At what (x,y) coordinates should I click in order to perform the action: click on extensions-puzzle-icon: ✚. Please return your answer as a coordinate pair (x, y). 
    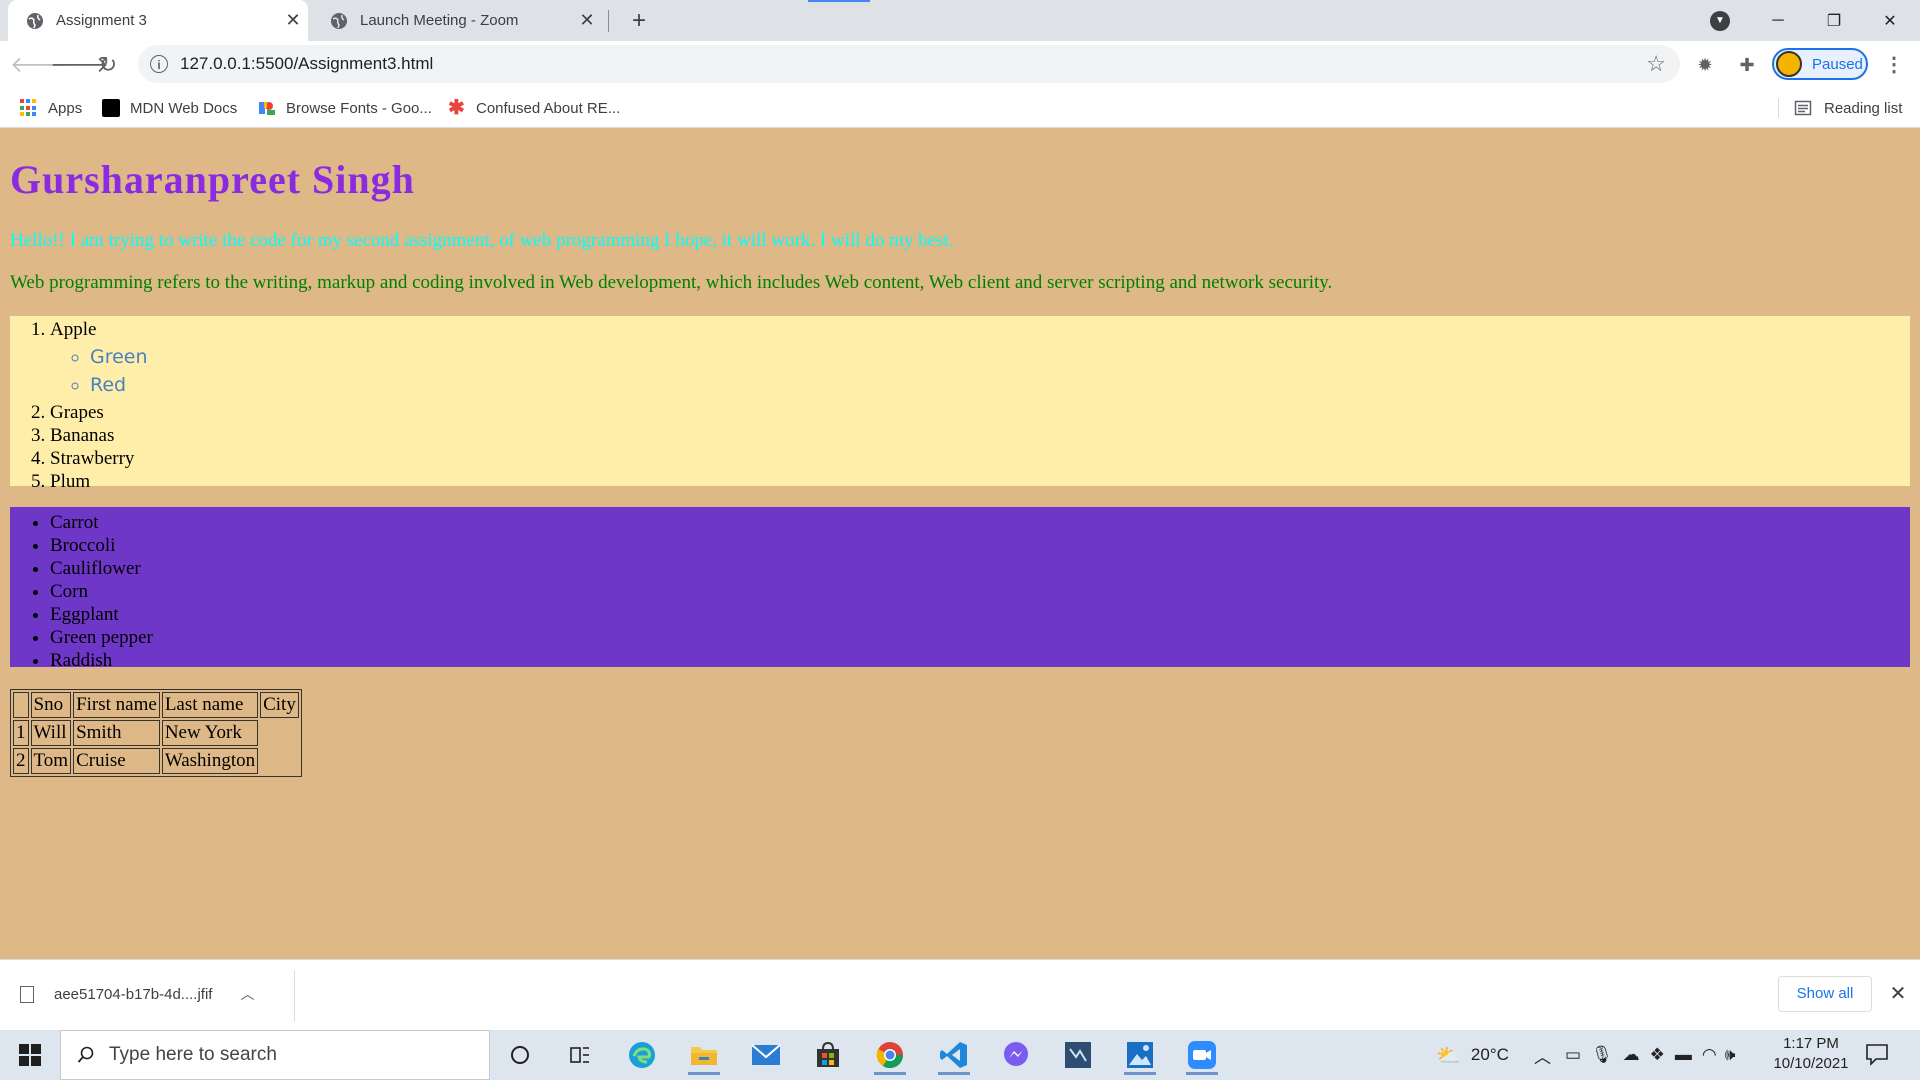
    Looking at the image, I should click on (1747, 65).